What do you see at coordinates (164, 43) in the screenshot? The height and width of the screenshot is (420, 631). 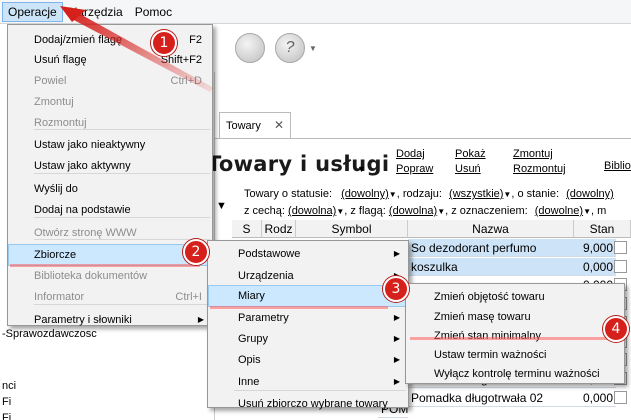 I see `step-badge-1: 1` at bounding box center [164, 43].